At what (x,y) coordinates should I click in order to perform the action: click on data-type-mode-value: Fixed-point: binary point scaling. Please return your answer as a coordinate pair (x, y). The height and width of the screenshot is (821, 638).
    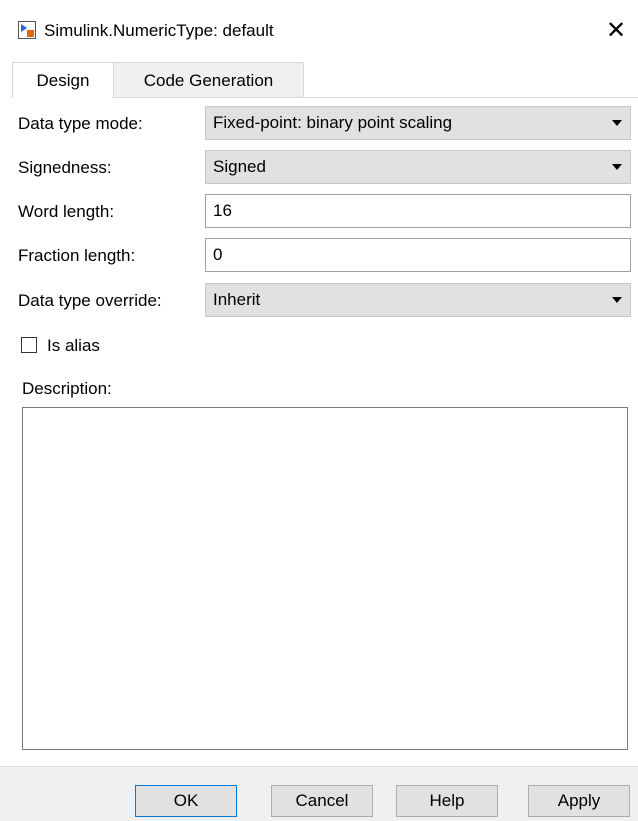
    Looking at the image, I should click on (333, 122).